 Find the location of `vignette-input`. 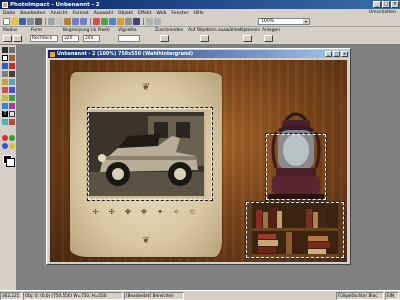

vignette-input is located at coordinates (129, 38).